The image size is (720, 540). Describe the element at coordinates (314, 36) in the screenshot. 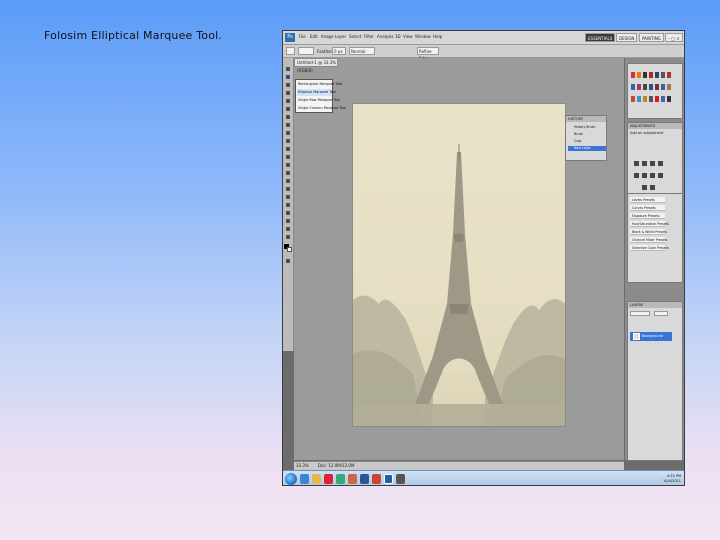

I see `menu-edit: Edit` at that location.